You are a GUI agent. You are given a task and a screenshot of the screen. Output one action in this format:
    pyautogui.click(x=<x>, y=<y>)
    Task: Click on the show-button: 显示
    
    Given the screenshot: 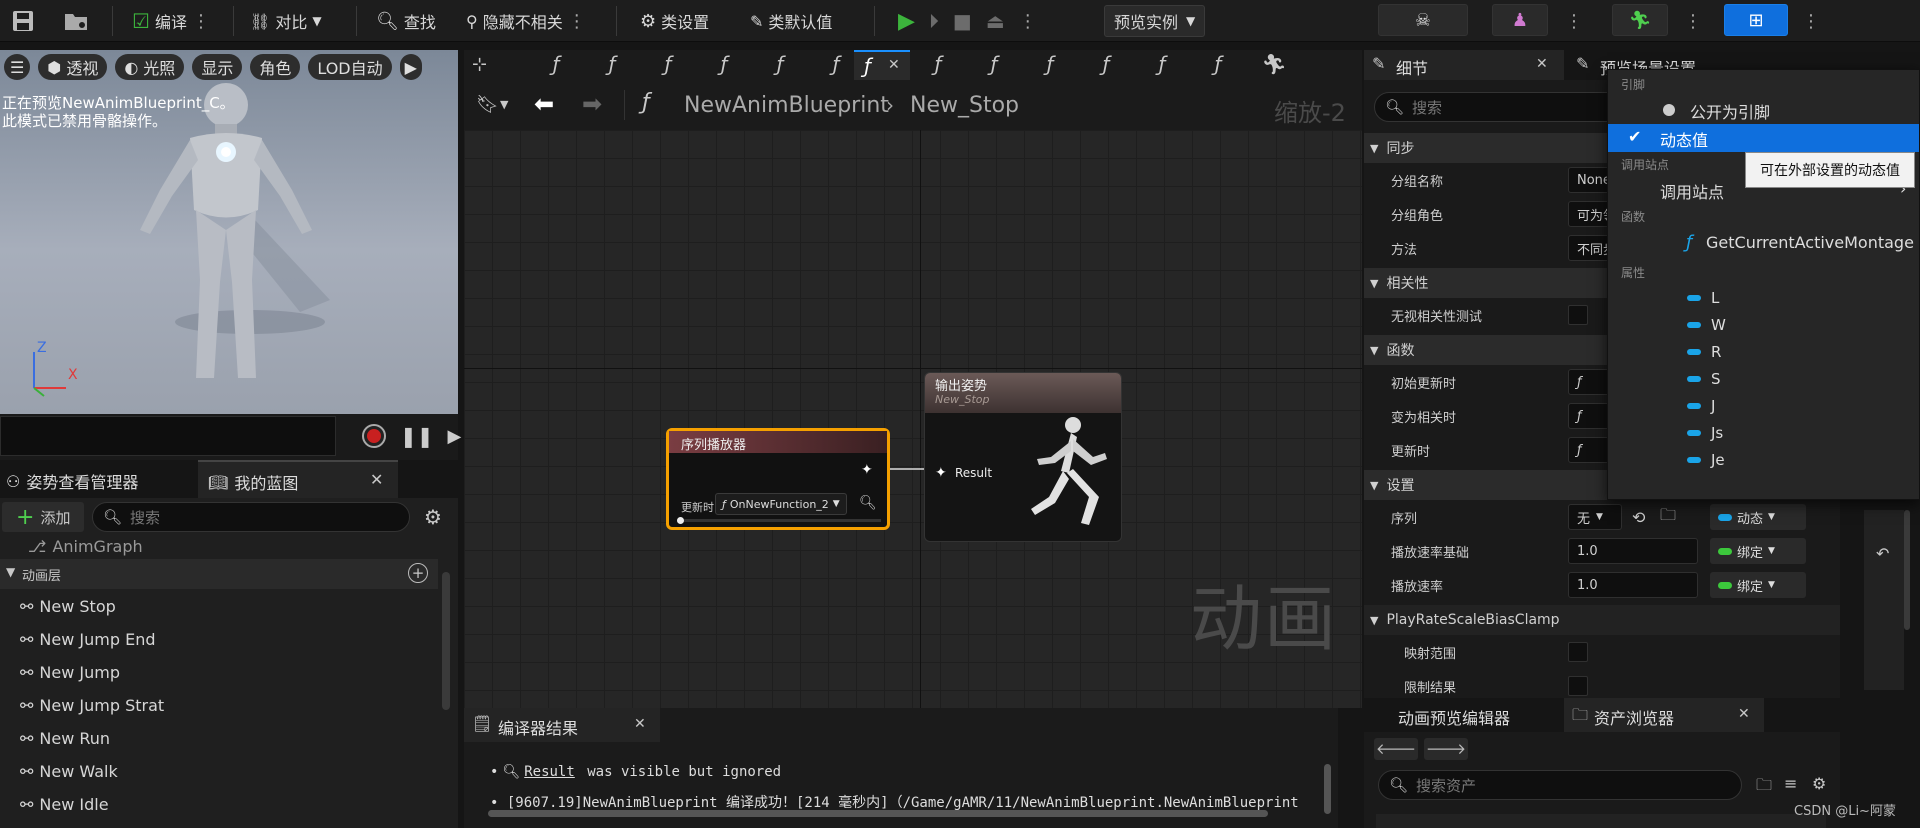 What is the action you would take?
    pyautogui.click(x=217, y=67)
    